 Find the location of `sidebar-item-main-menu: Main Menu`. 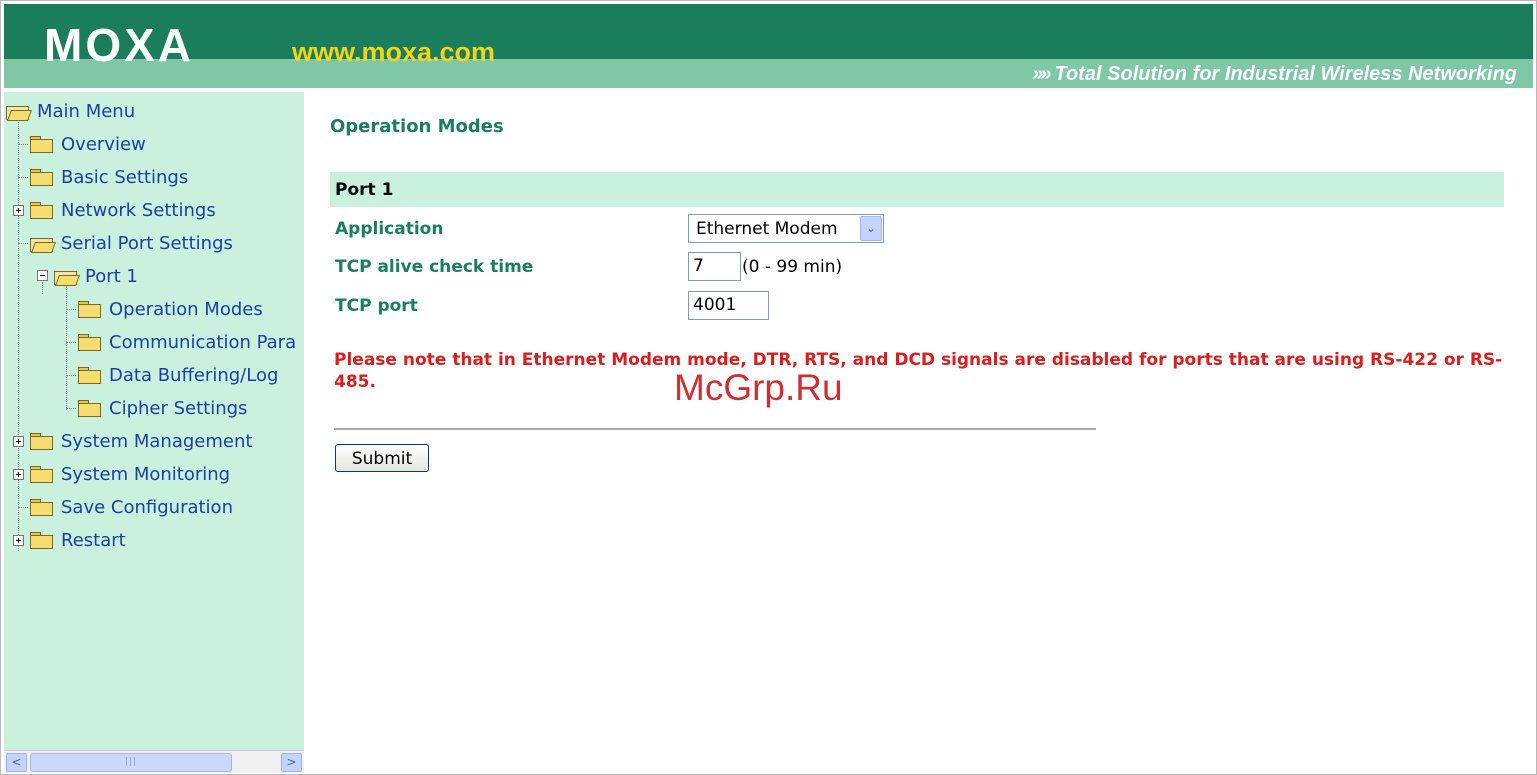

sidebar-item-main-menu: Main Menu is located at coordinates (70, 111).